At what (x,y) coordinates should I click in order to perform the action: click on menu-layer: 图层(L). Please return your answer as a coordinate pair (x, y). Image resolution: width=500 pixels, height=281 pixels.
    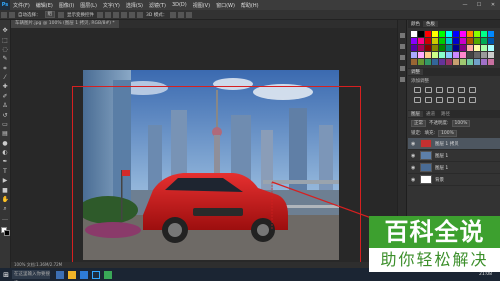
    Looking at the image, I should click on (88, 5).